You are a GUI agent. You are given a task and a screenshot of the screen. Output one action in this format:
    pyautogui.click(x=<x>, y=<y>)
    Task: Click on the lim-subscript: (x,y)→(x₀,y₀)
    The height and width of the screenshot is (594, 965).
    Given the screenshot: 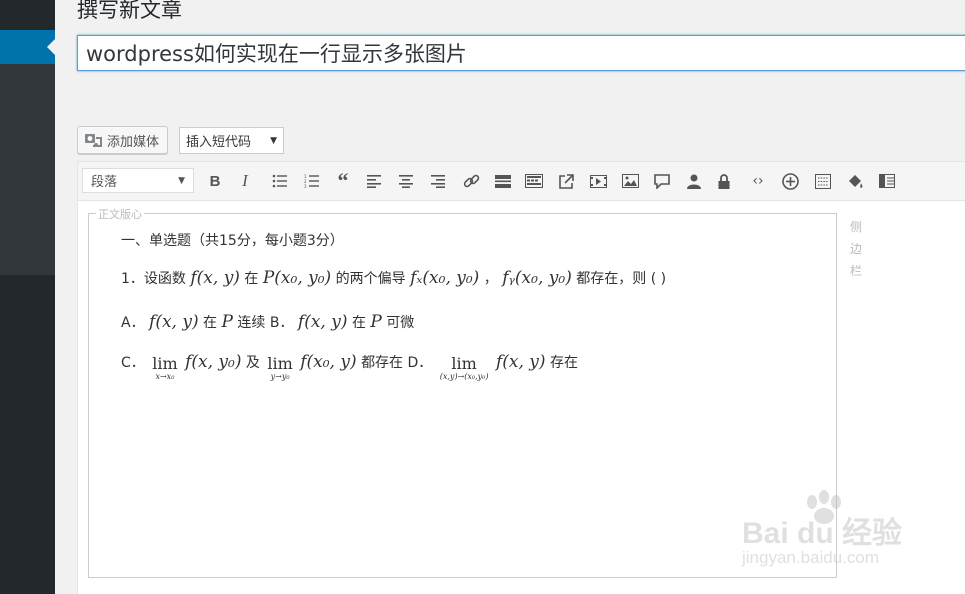 What is the action you would take?
    pyautogui.click(x=464, y=376)
    